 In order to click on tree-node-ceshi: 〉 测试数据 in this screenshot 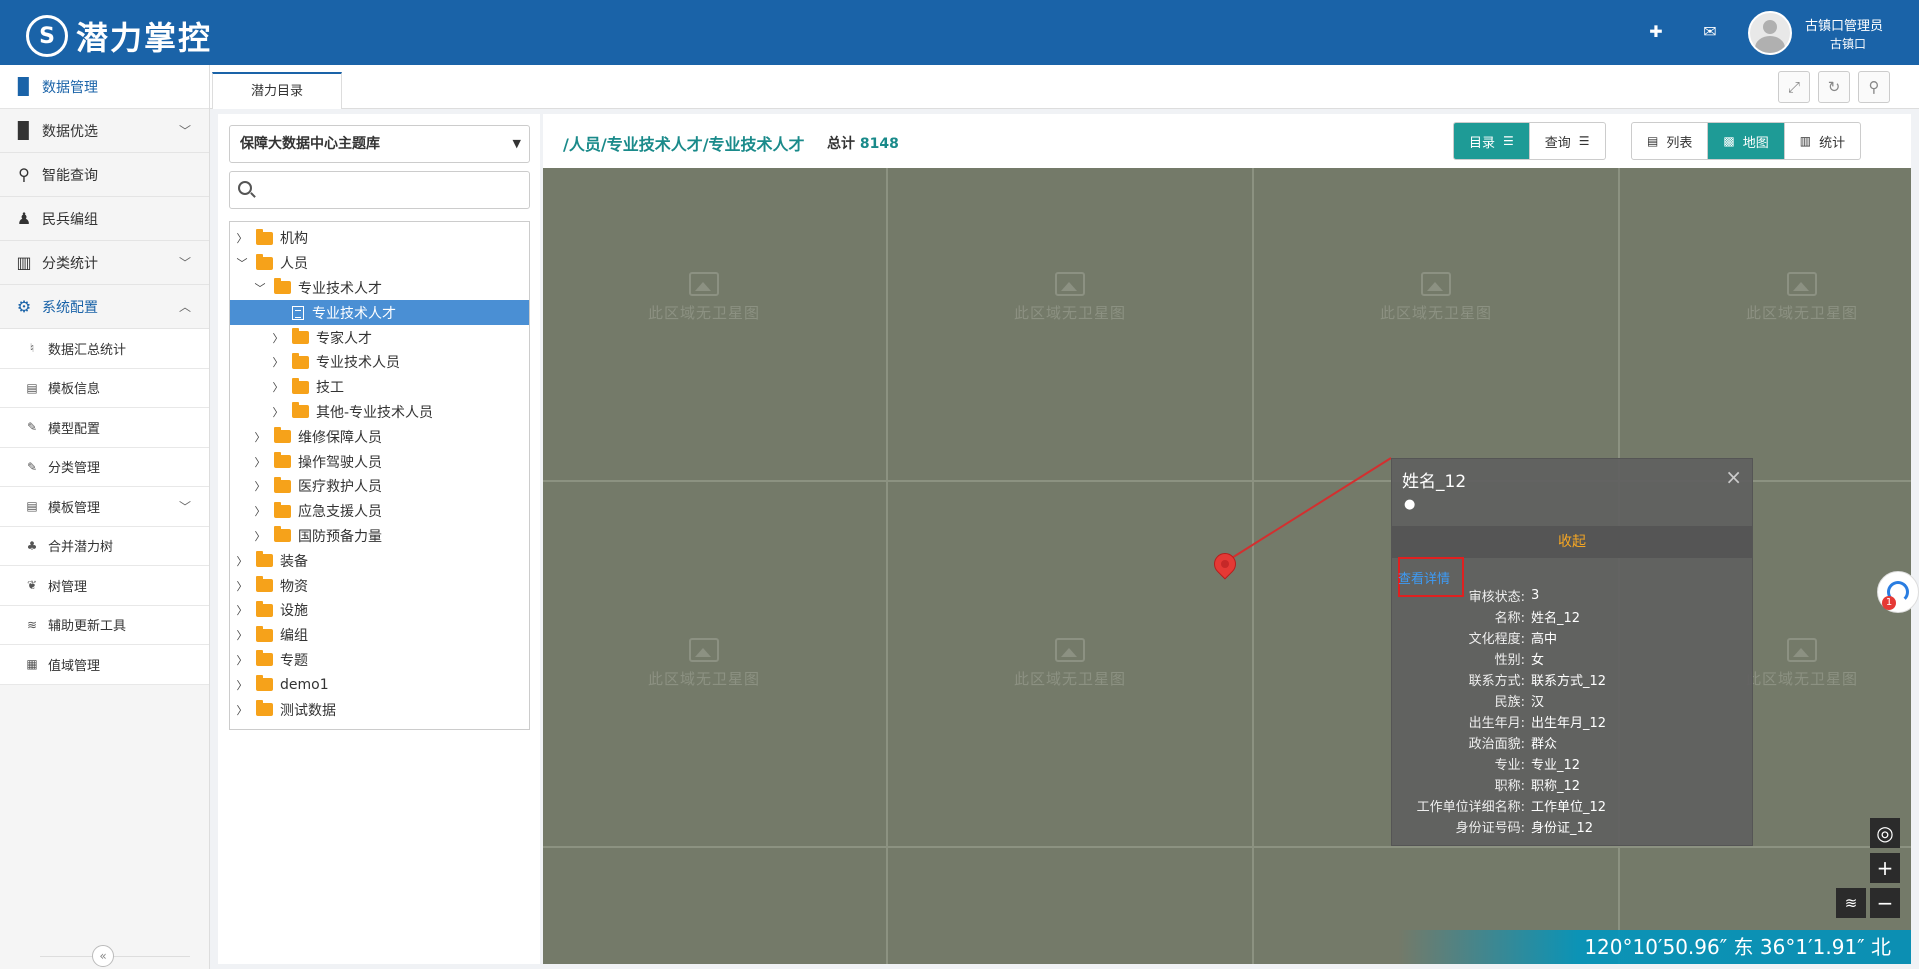, I will do `click(379, 709)`.